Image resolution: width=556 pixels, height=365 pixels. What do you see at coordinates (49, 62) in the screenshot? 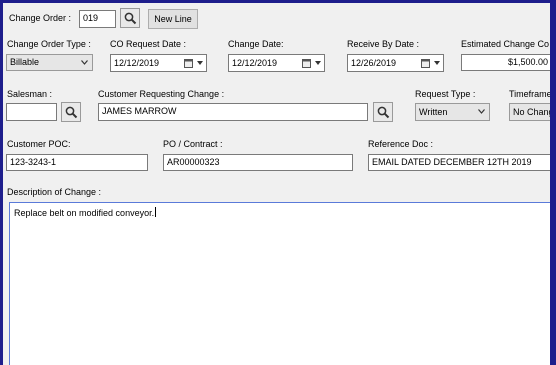
I see `change-order-type-select: Billable` at bounding box center [49, 62].